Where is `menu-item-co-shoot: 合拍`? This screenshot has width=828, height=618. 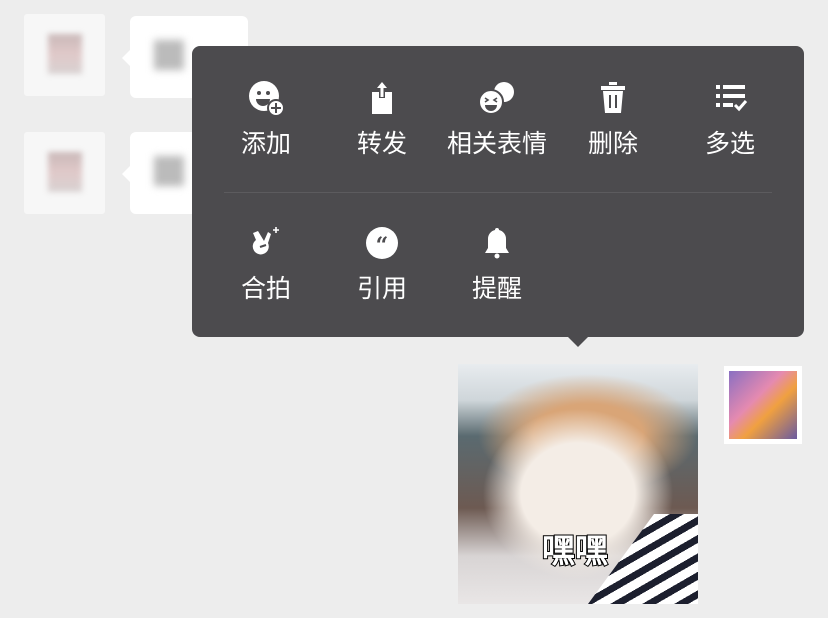
menu-item-co-shoot: 合拍 is located at coordinates (266, 268).